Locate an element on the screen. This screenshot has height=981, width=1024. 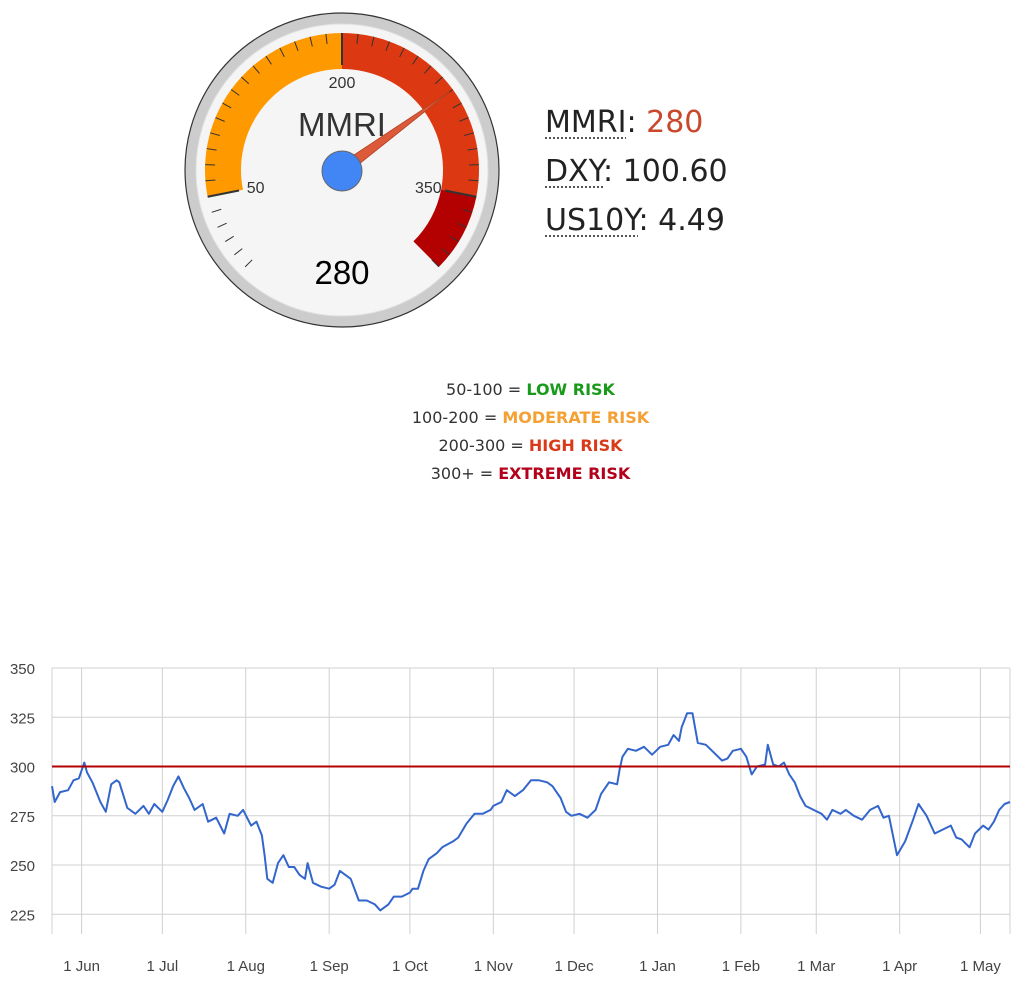
gauge-hub is located at coordinates (342, 171).